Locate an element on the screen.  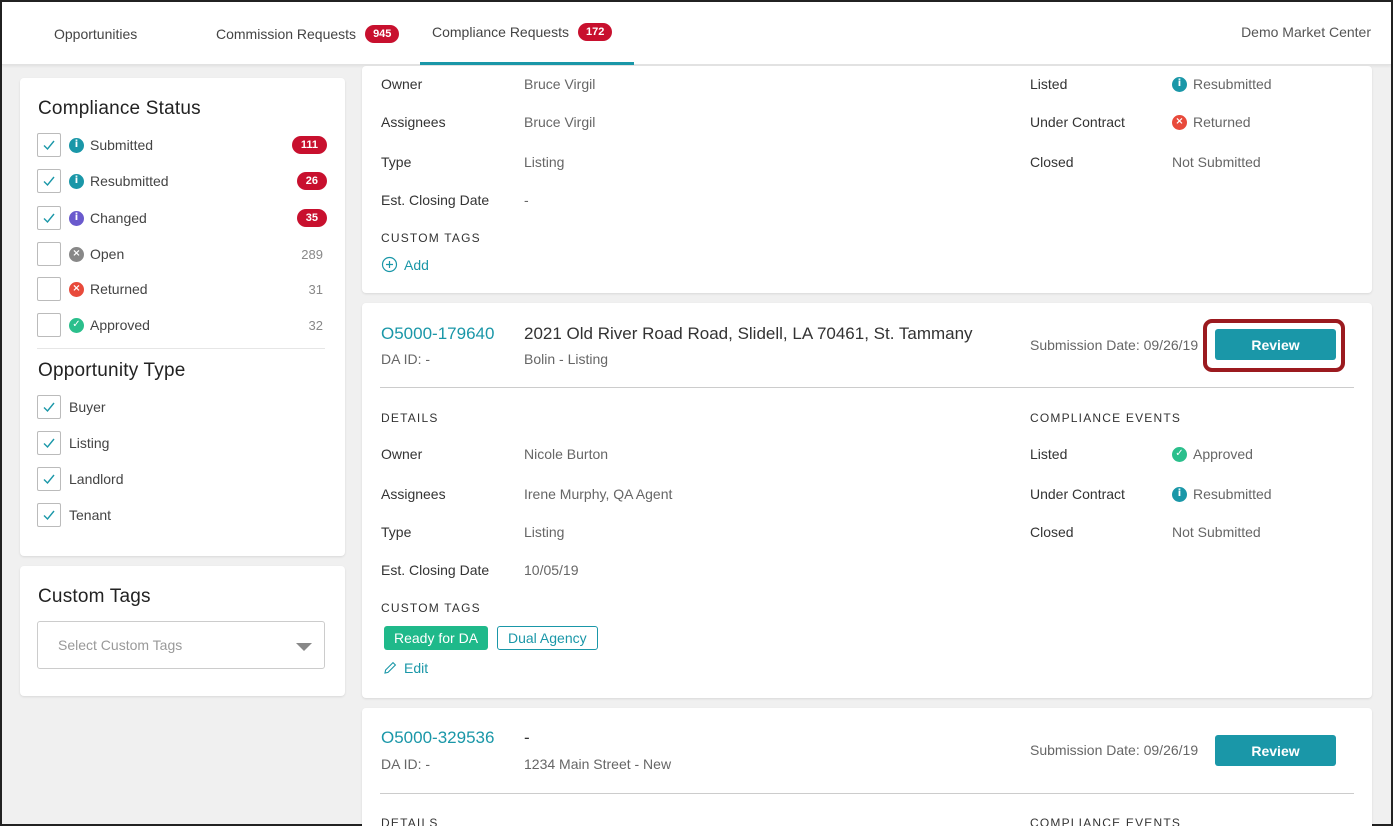
status-filter-open: × Open 289 is located at coordinates (182, 254).